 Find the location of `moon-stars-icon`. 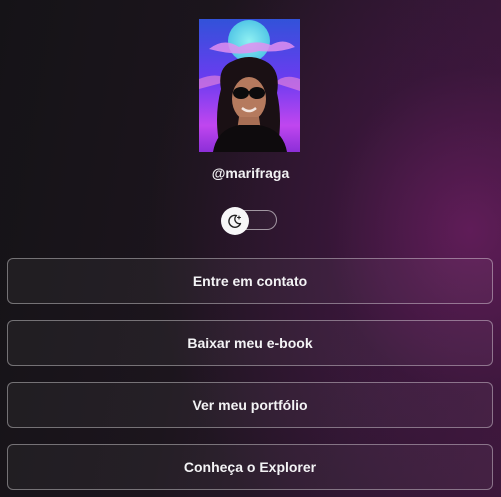

moon-stars-icon is located at coordinates (235, 221).